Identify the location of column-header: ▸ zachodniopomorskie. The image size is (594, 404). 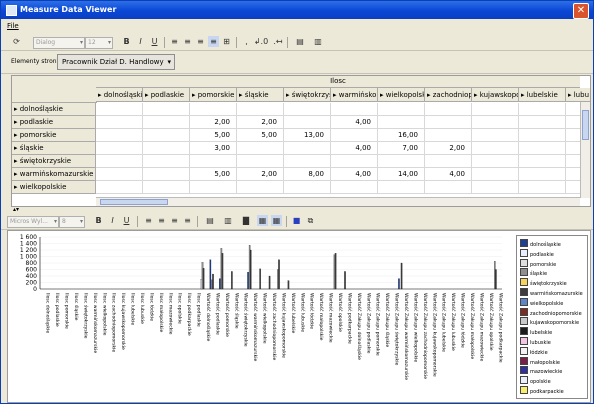
(448, 95).